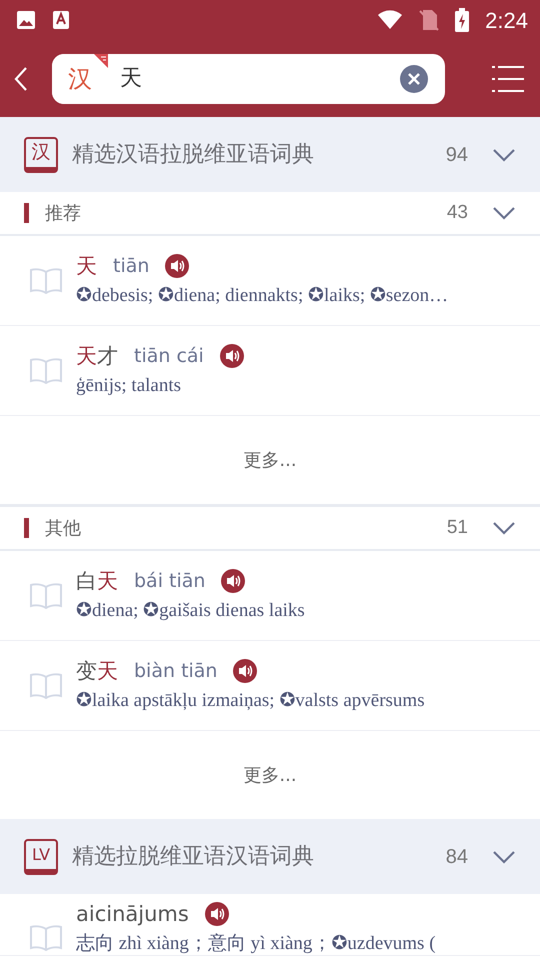 This screenshot has width=540, height=960. I want to click on search-input: 天, so click(253, 78).